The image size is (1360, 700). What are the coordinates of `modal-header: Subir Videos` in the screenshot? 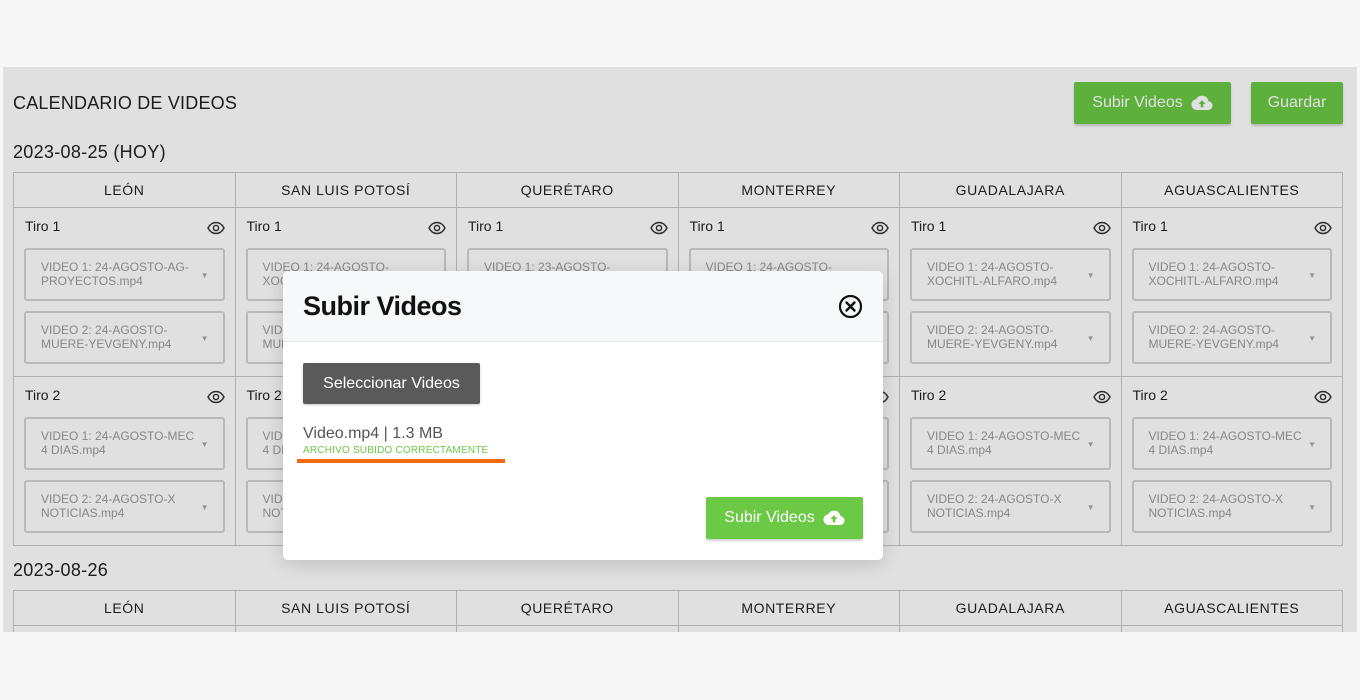 It's located at (583, 306).